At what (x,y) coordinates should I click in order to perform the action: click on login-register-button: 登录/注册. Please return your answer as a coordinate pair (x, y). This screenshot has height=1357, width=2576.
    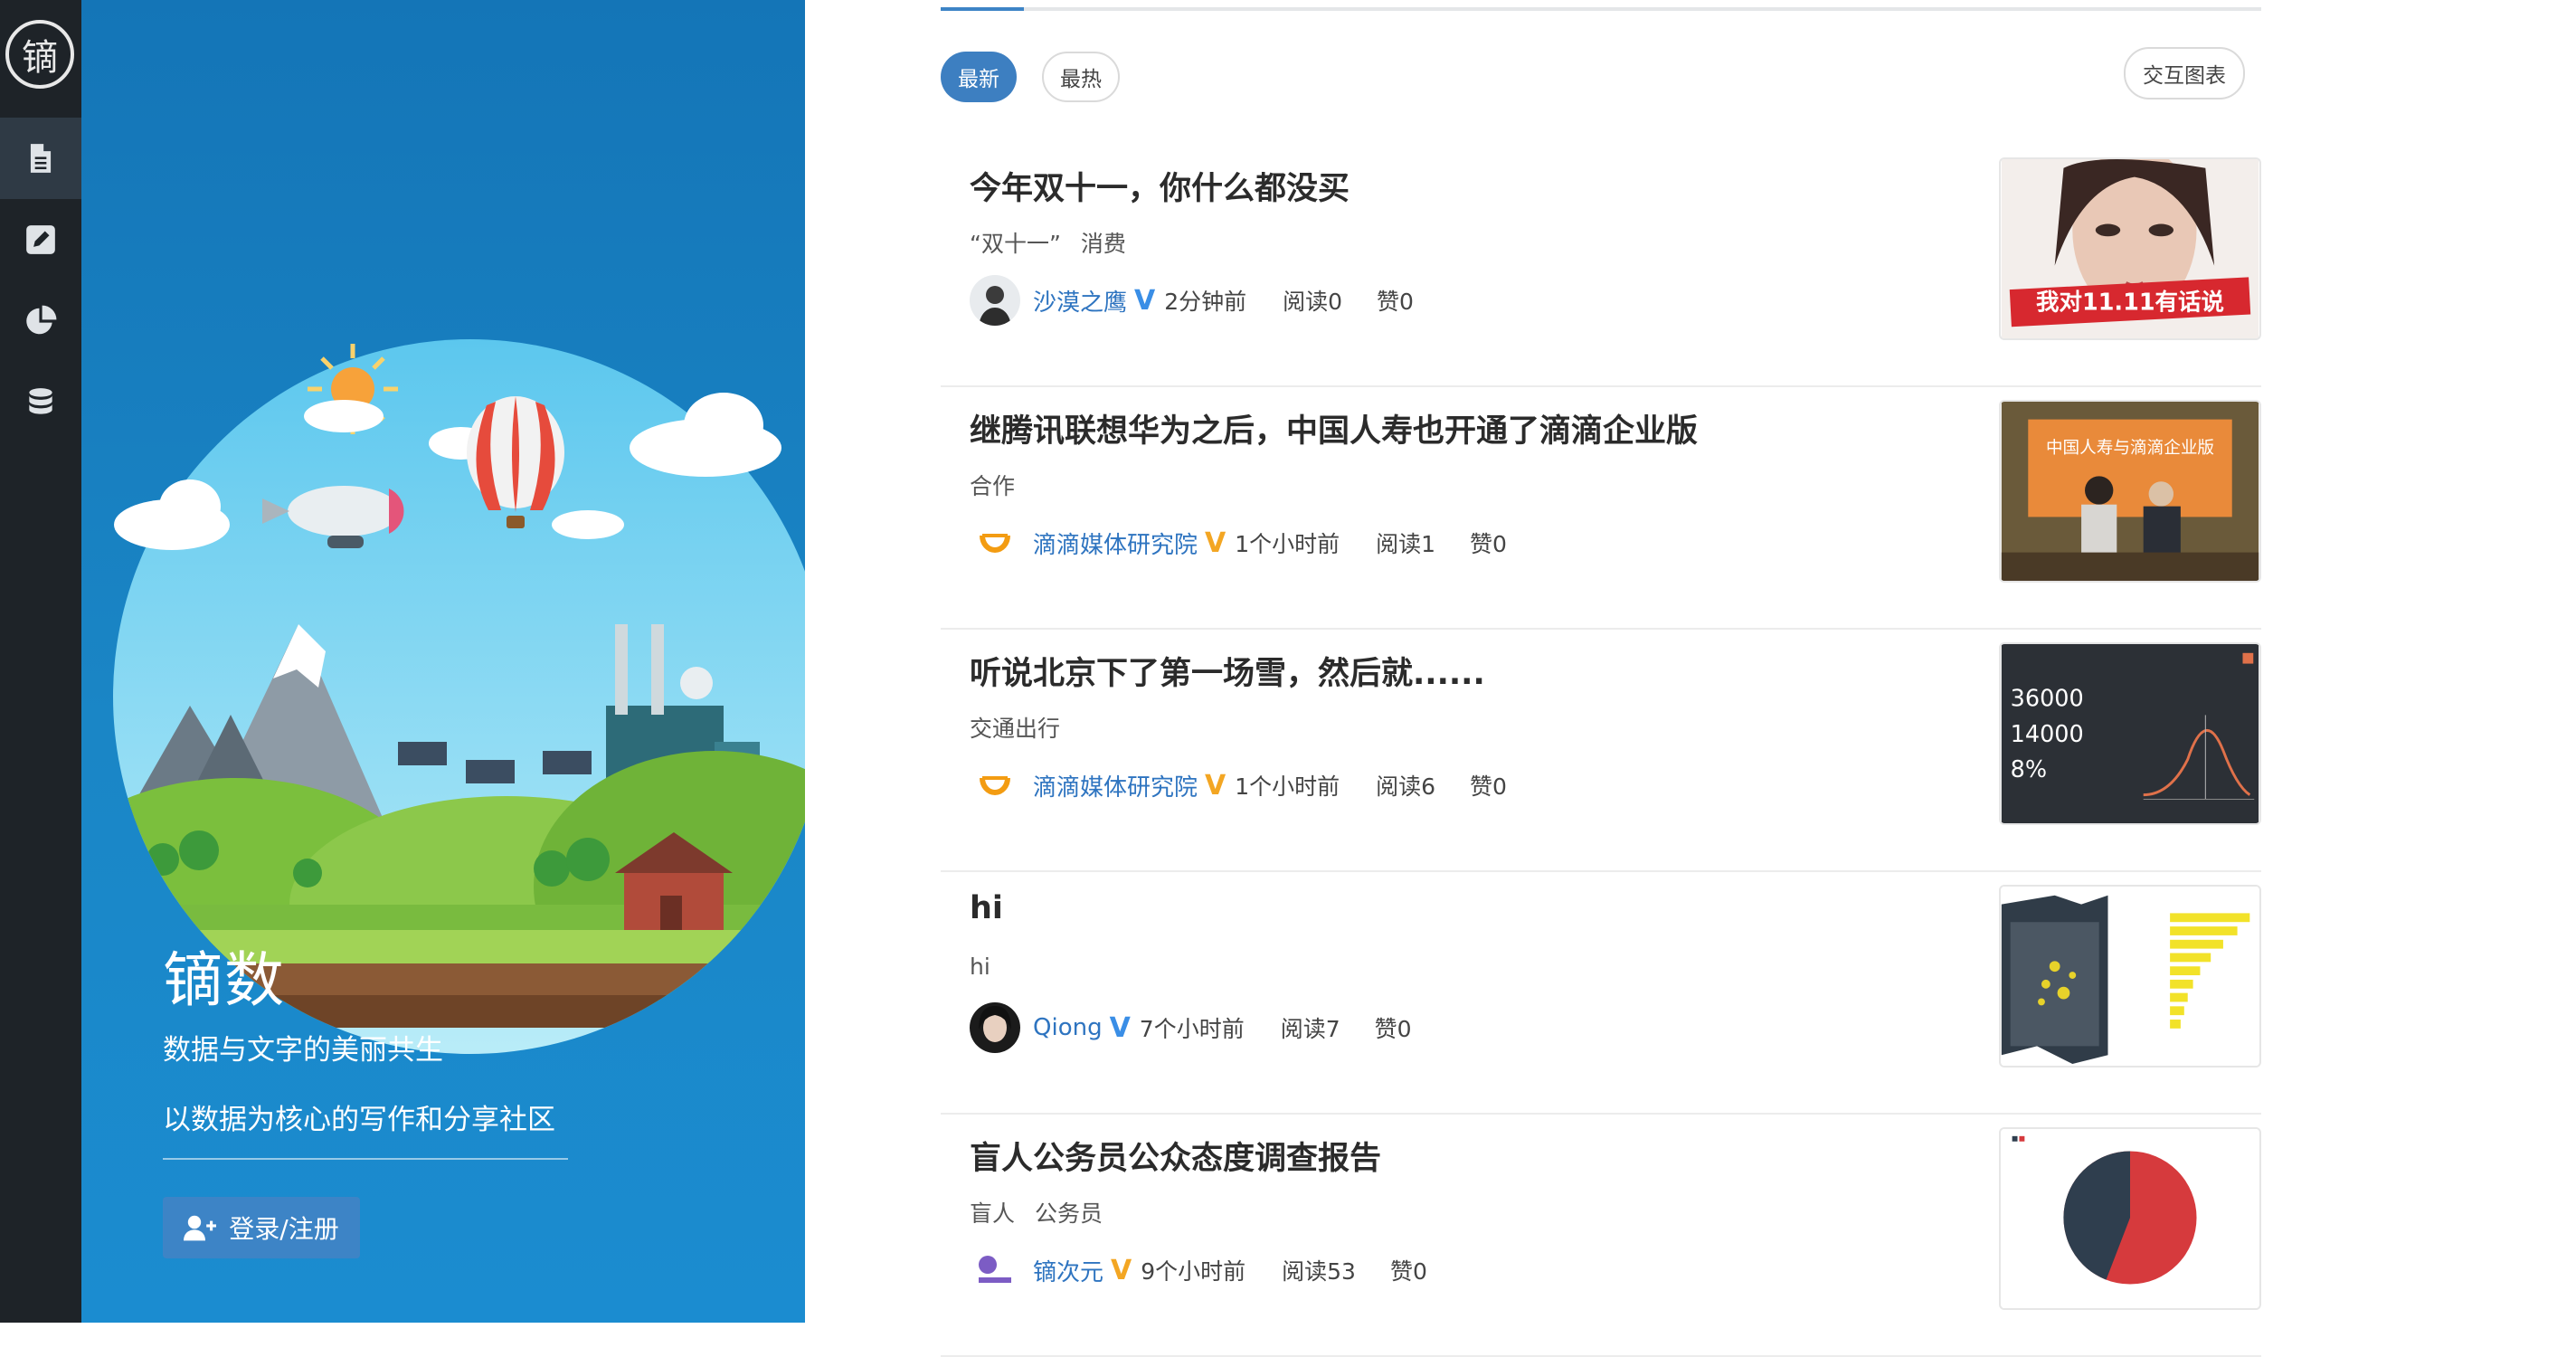
    Looking at the image, I should click on (261, 1227).